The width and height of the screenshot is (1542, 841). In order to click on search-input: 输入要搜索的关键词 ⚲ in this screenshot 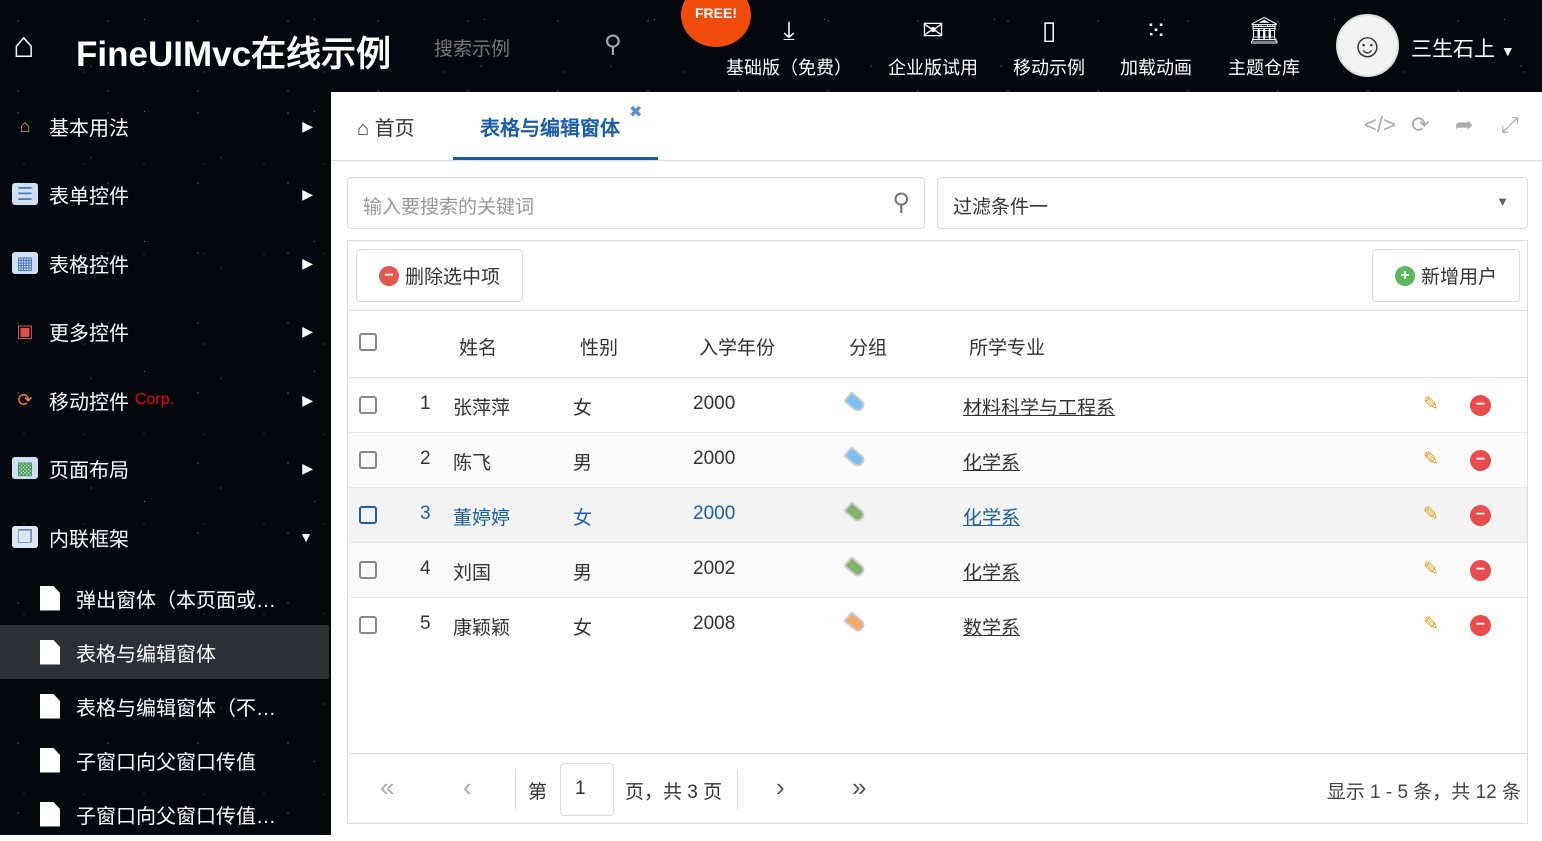, I will do `click(636, 203)`.